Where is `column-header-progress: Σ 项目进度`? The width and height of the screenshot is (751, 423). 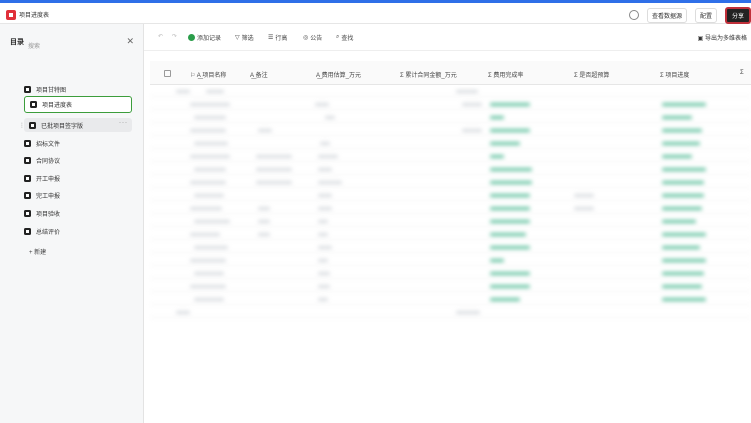
column-header-progress: Σ 项目进度 is located at coordinates (674, 74).